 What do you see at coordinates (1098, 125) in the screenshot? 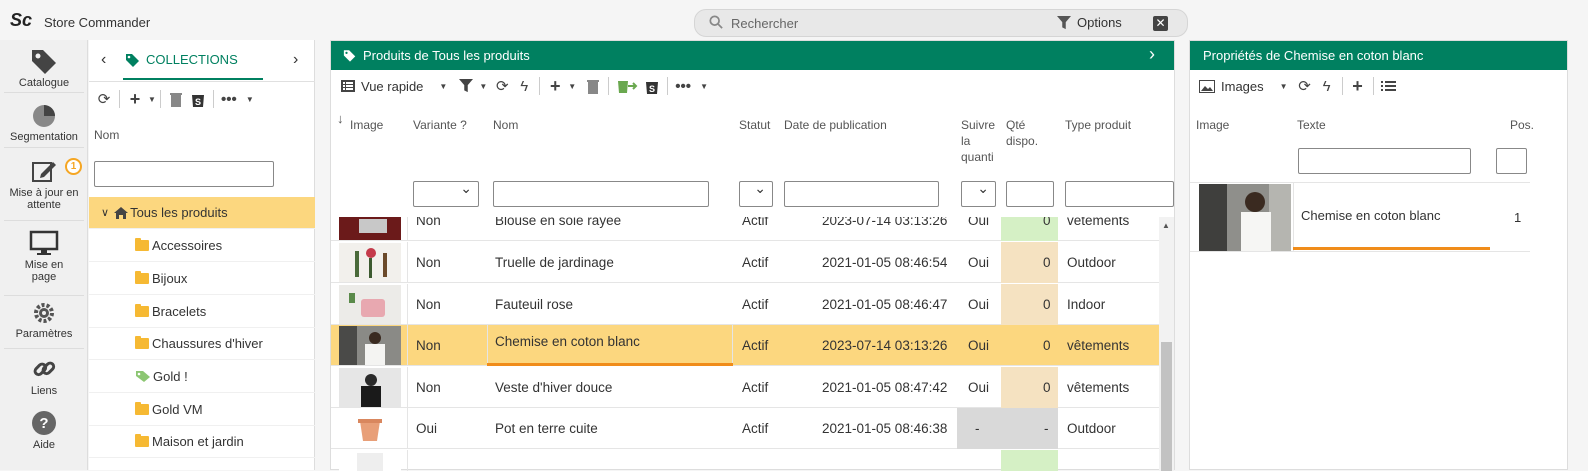
I see `column-header-type: Type produit` at bounding box center [1098, 125].